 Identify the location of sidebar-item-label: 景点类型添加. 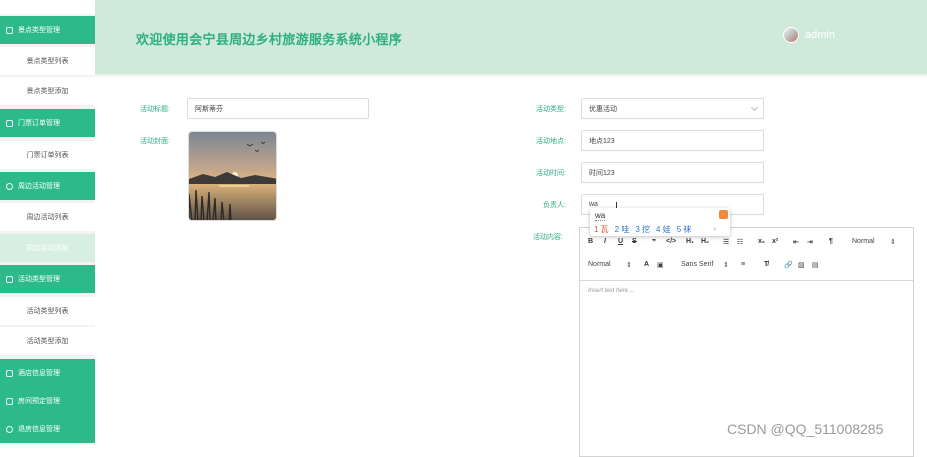
(47, 91).